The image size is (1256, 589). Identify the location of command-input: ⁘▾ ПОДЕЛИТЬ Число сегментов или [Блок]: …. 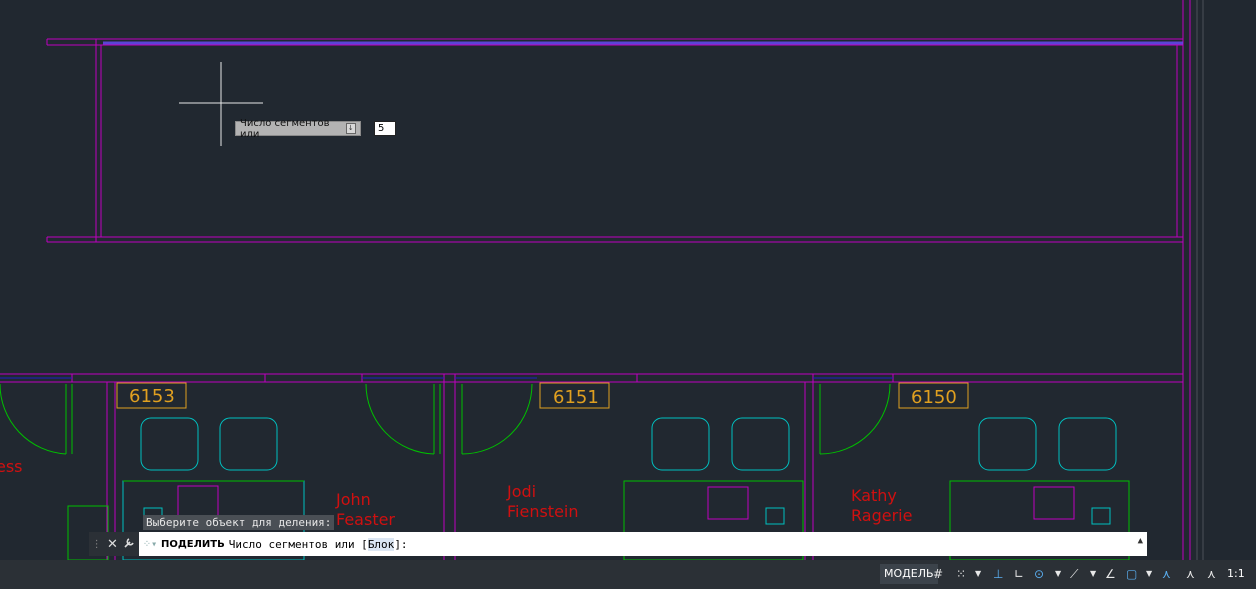
(643, 544).